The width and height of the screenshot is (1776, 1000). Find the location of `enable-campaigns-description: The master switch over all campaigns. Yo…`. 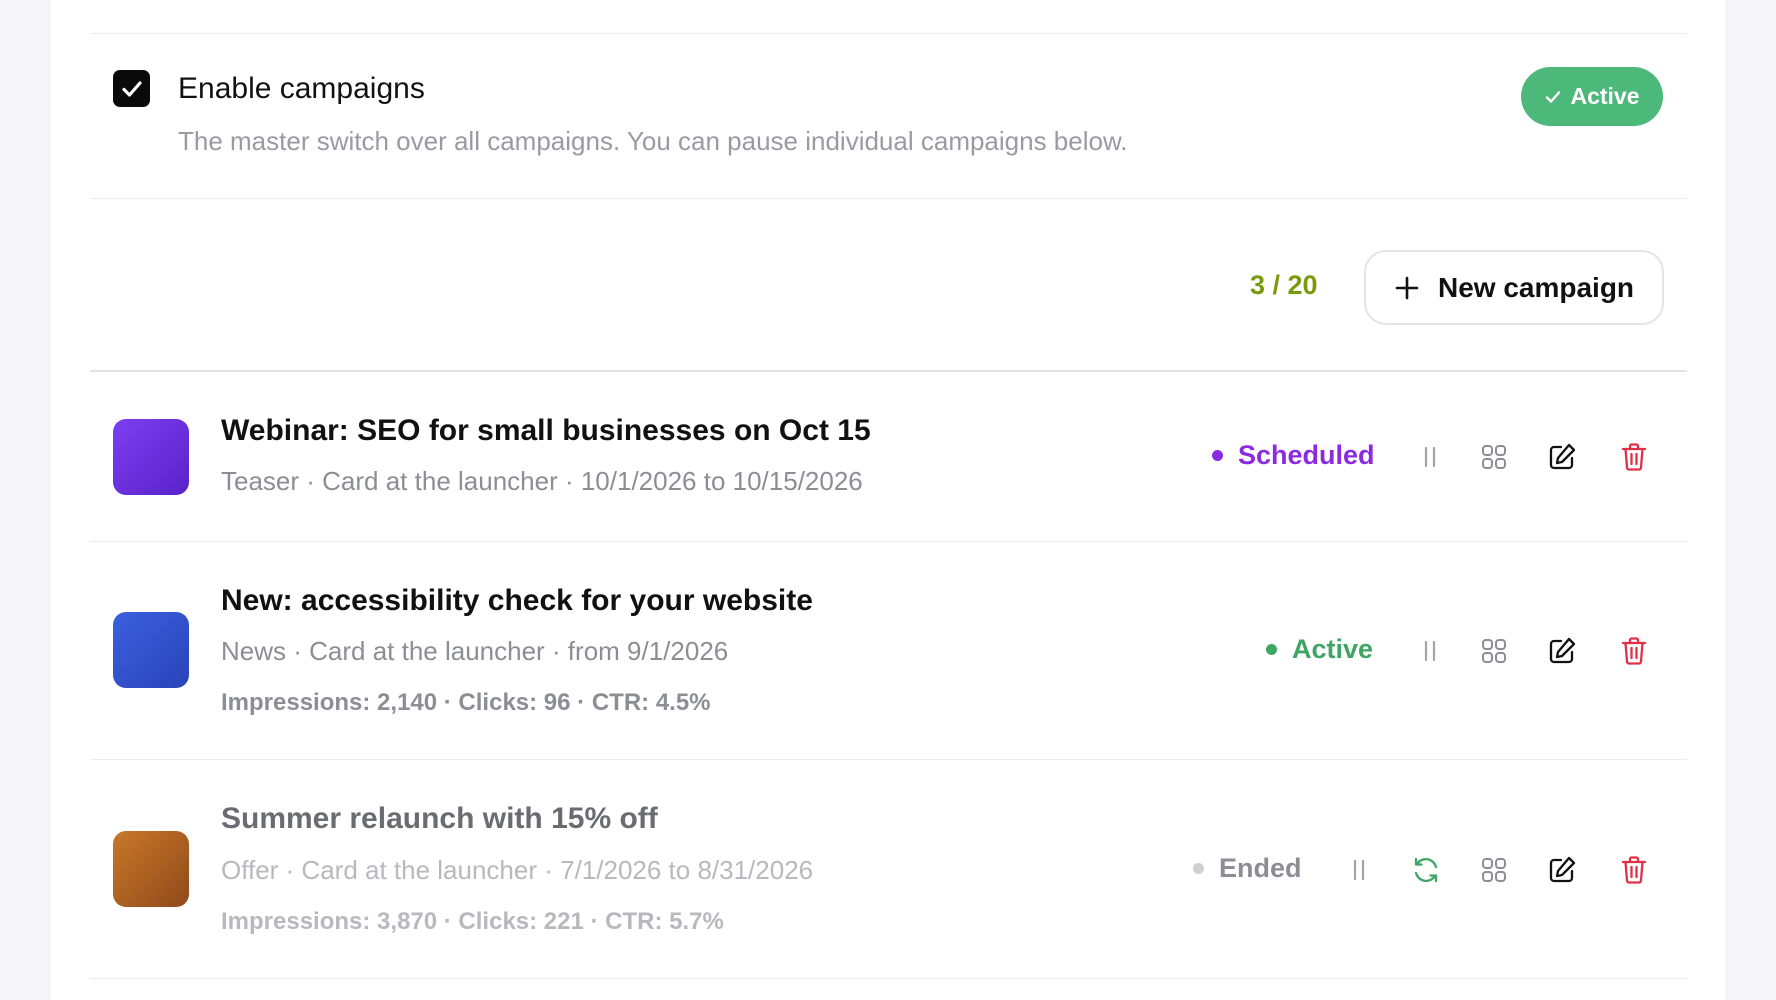

enable-campaigns-description: The master switch over all campaigns. Yo… is located at coordinates (653, 141).